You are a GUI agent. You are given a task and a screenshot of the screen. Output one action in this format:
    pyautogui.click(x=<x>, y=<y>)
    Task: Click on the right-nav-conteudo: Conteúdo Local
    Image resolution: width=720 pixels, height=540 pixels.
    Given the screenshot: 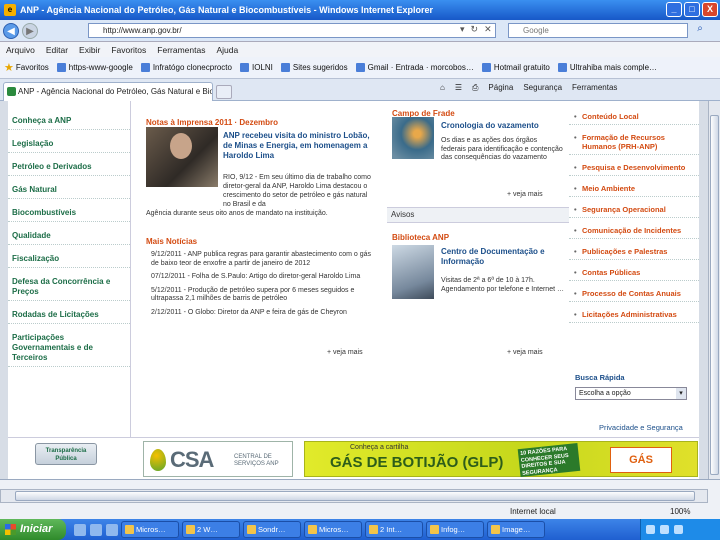 What is the action you would take?
    pyautogui.click(x=634, y=117)
    